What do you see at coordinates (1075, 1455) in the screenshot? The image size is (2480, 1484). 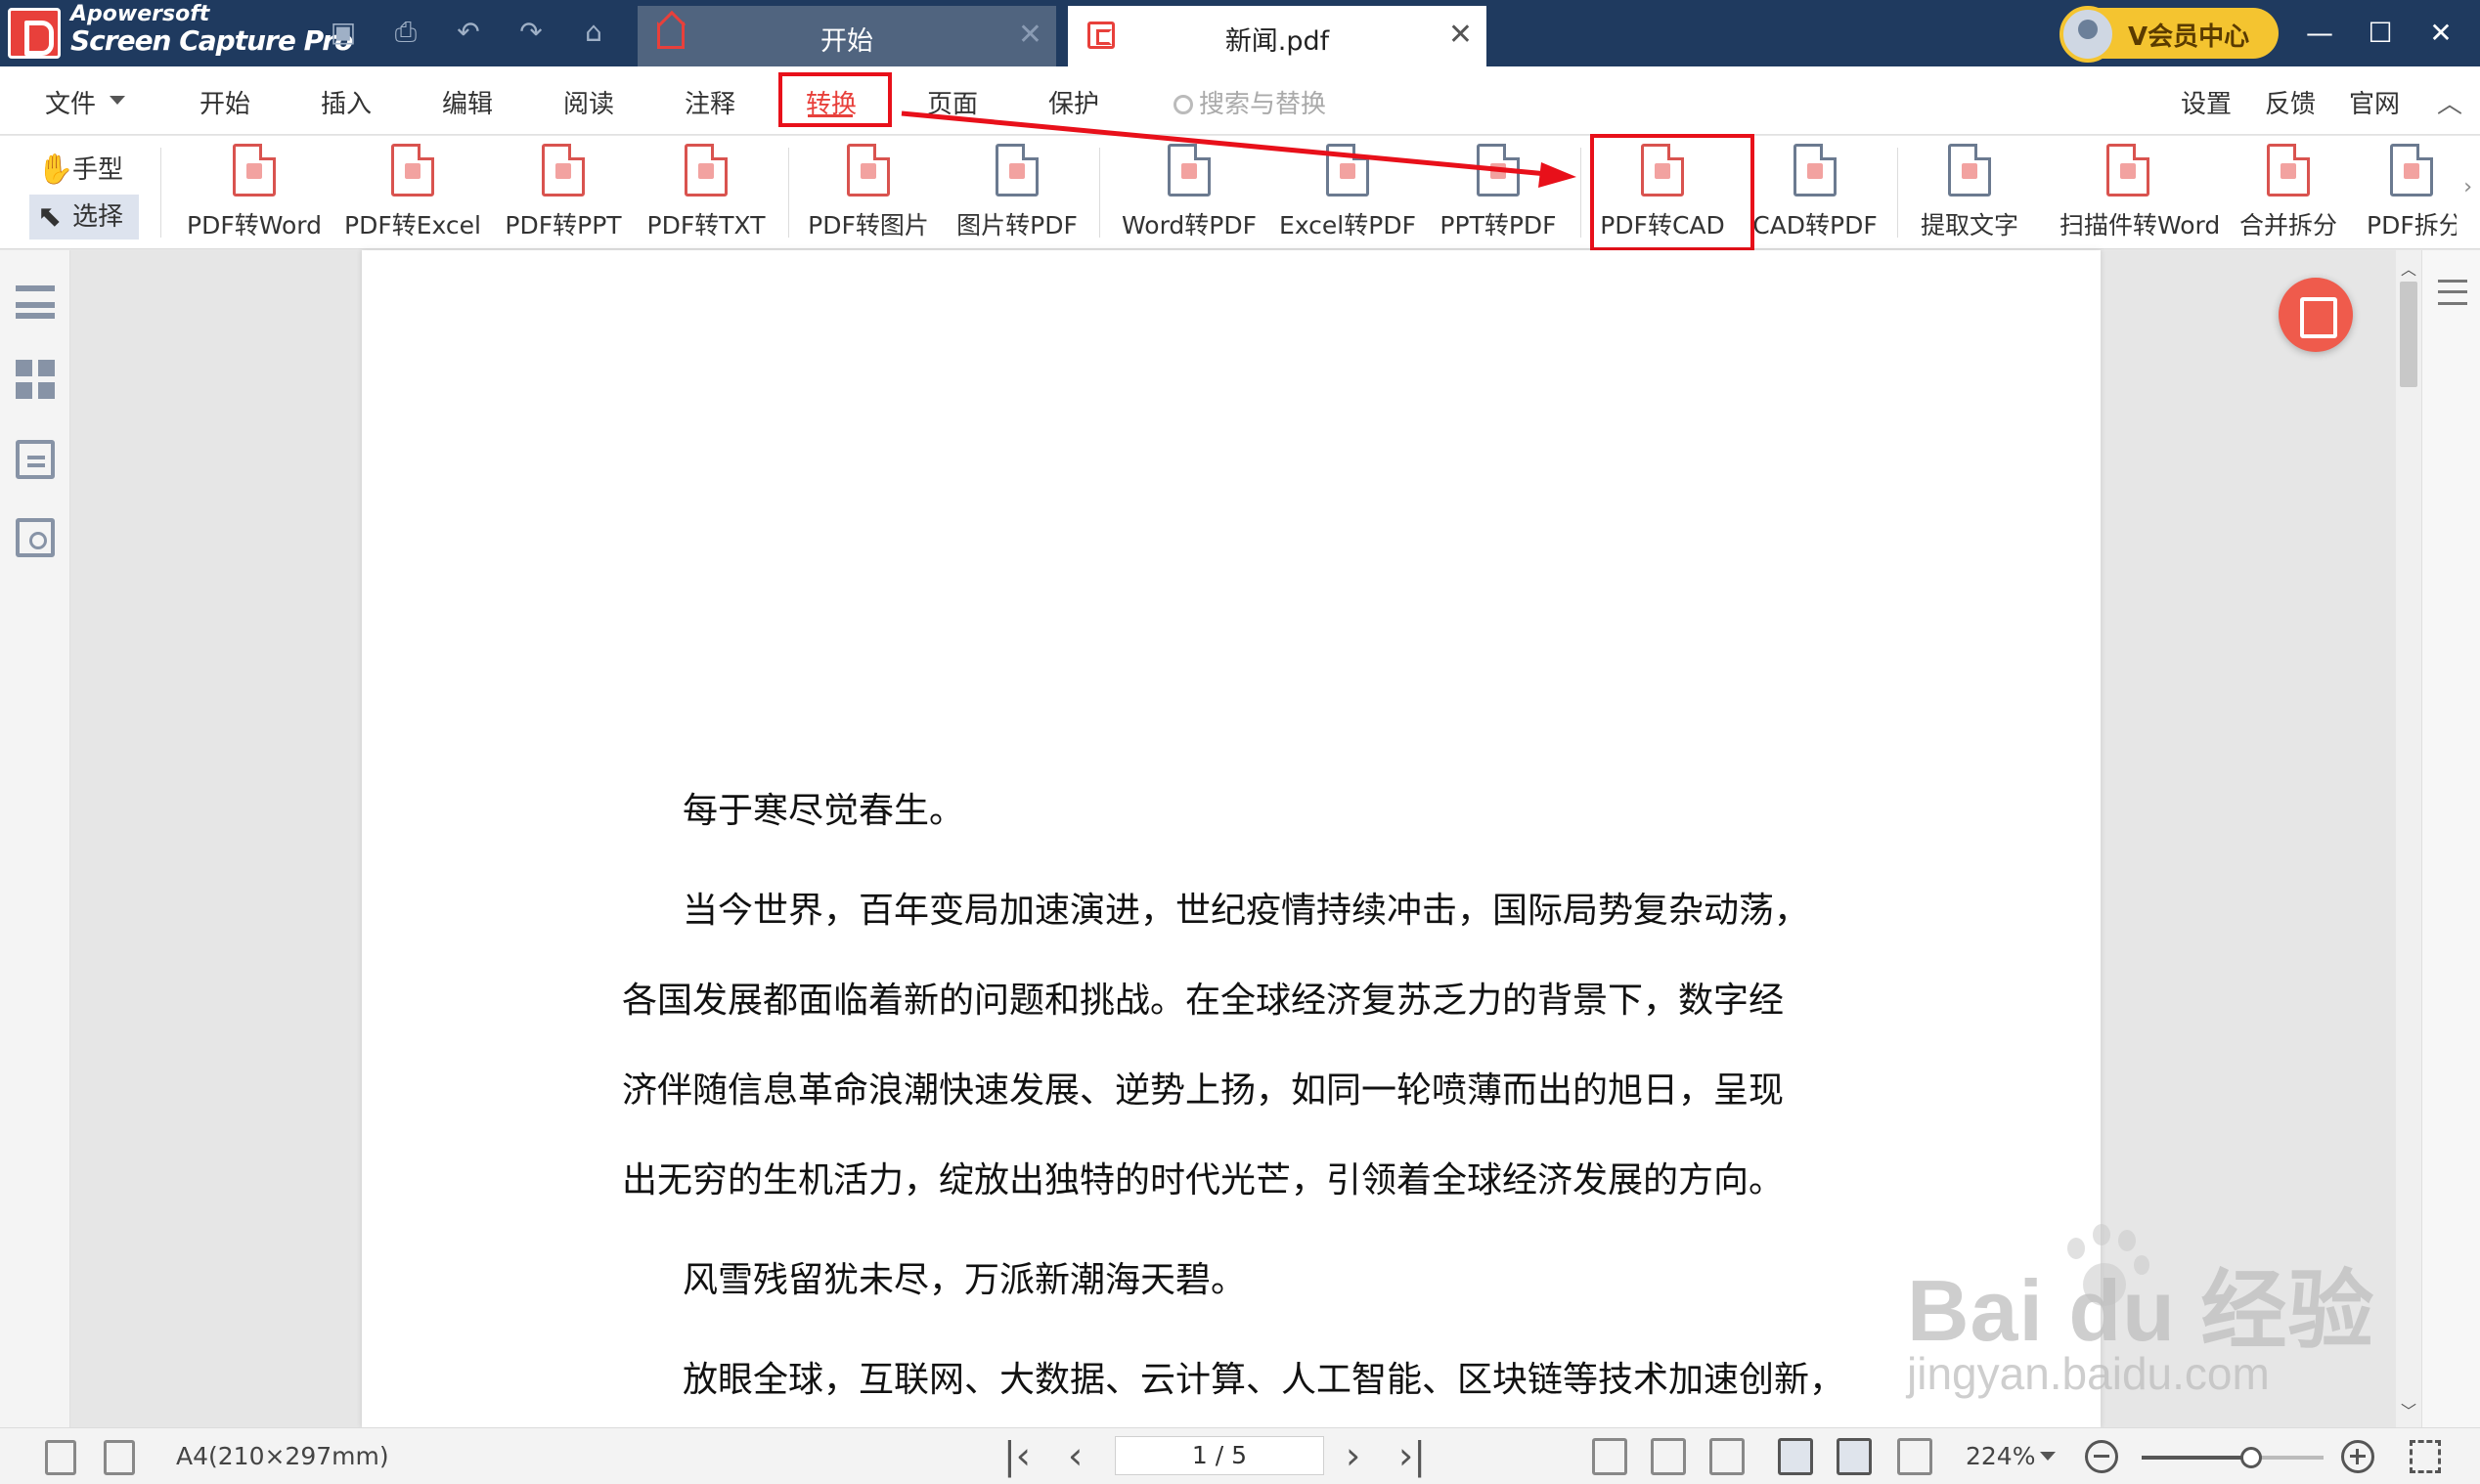 I see `prev-page-button: ‹` at bounding box center [1075, 1455].